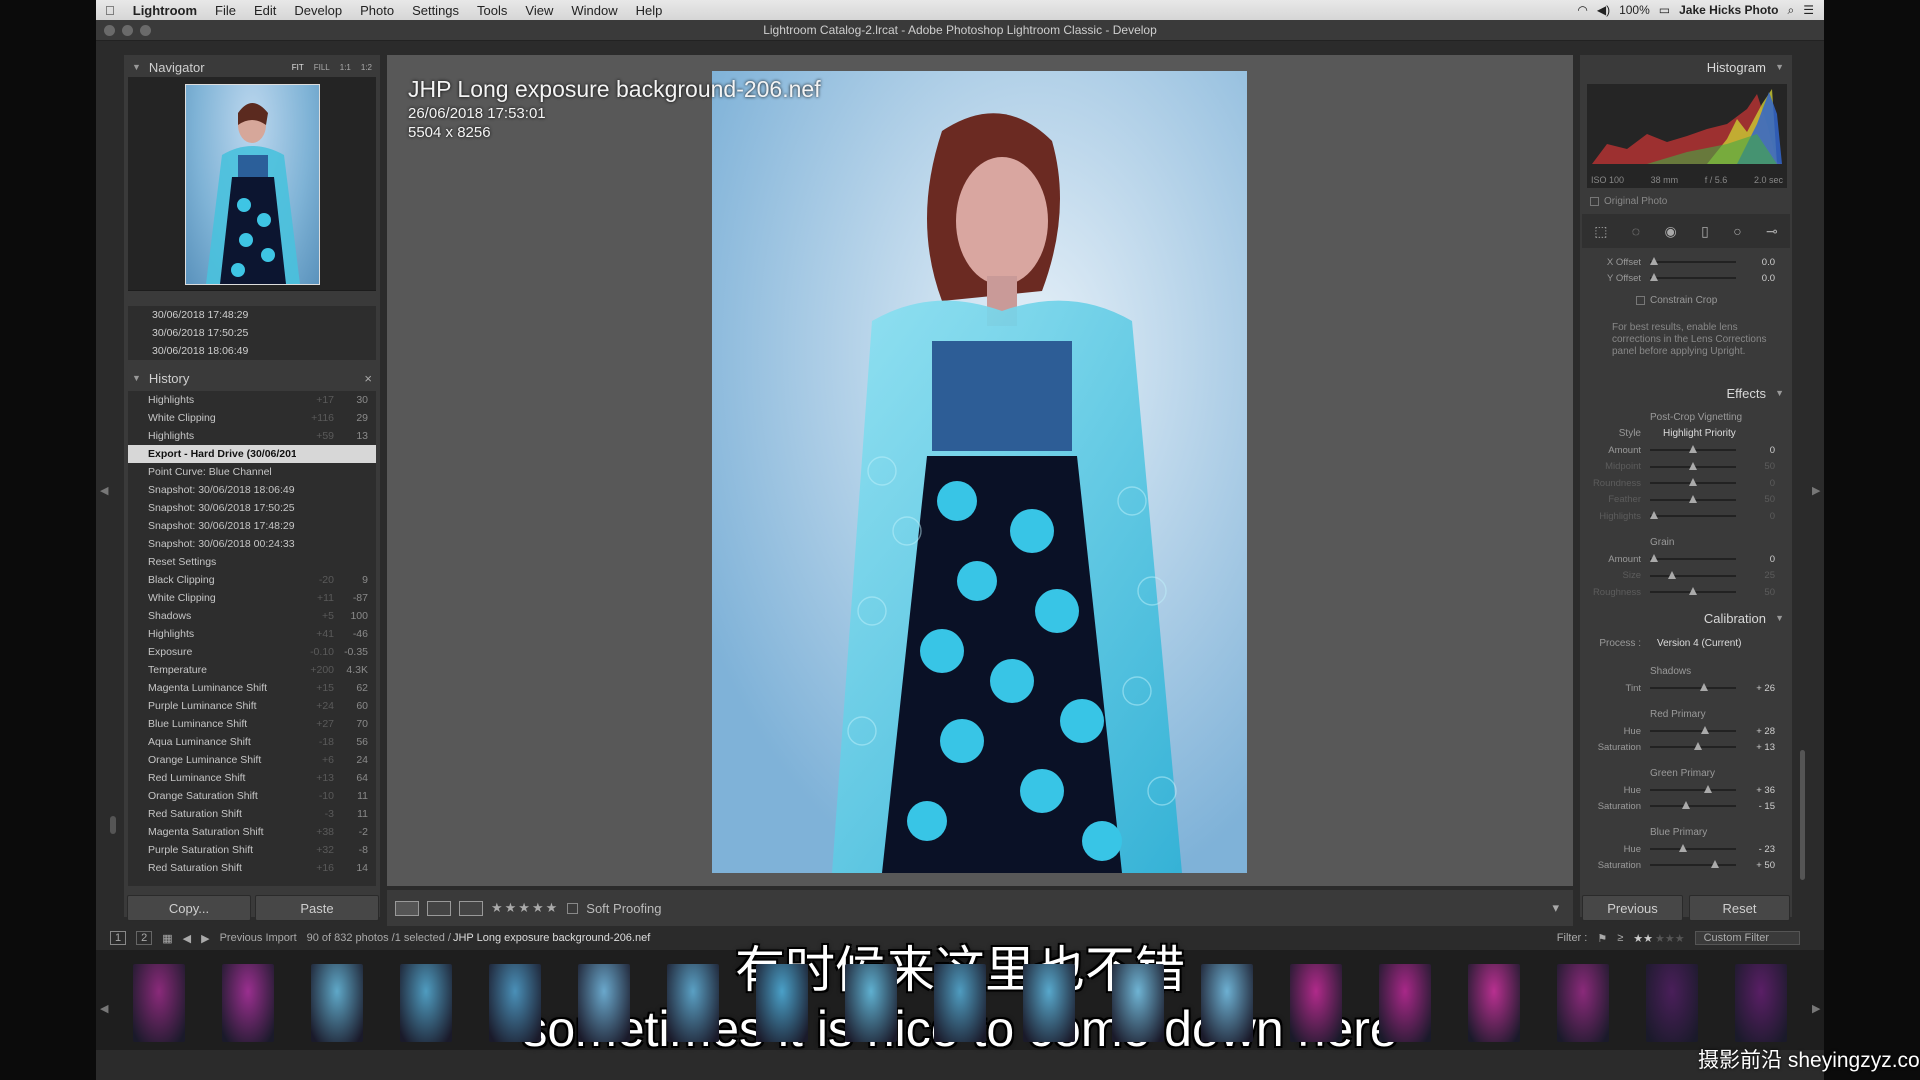  Describe the element at coordinates (1664, 10) in the screenshot. I see `battery-icon: ▭` at that location.